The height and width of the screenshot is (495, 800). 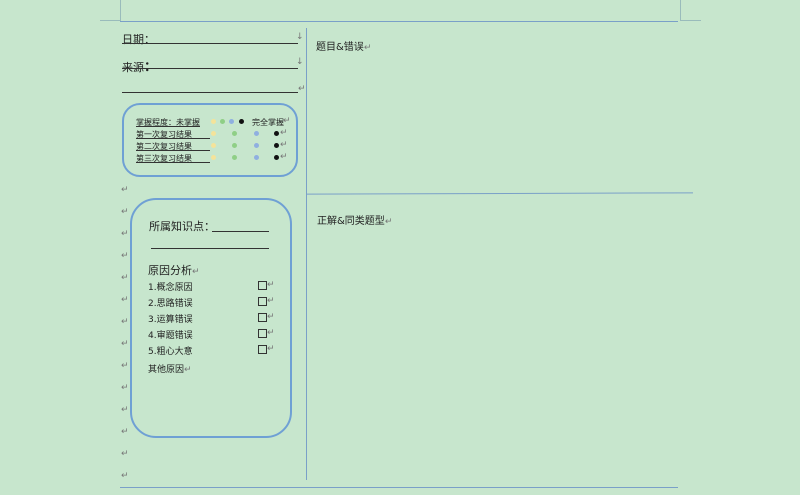 What do you see at coordinates (399, 21) in the screenshot?
I see `top-rule` at bounding box center [399, 21].